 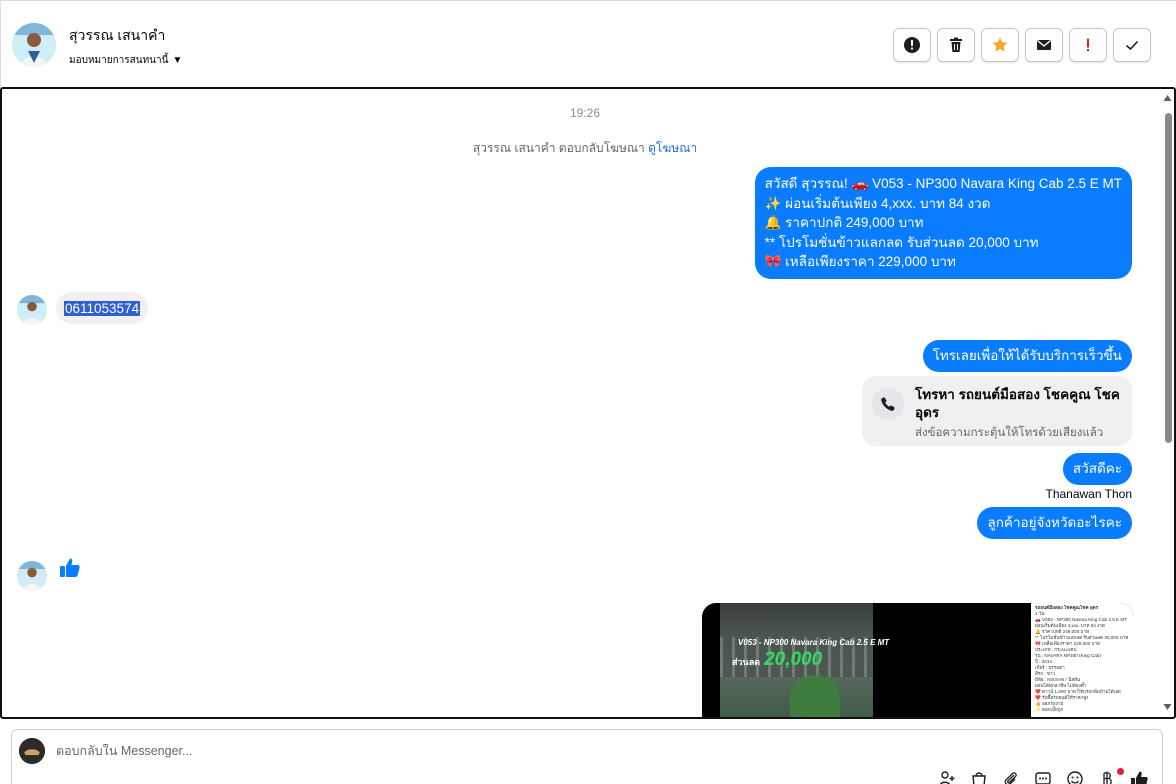 What do you see at coordinates (1107, 777) in the screenshot?
I see `payment-baht-icon` at bounding box center [1107, 777].